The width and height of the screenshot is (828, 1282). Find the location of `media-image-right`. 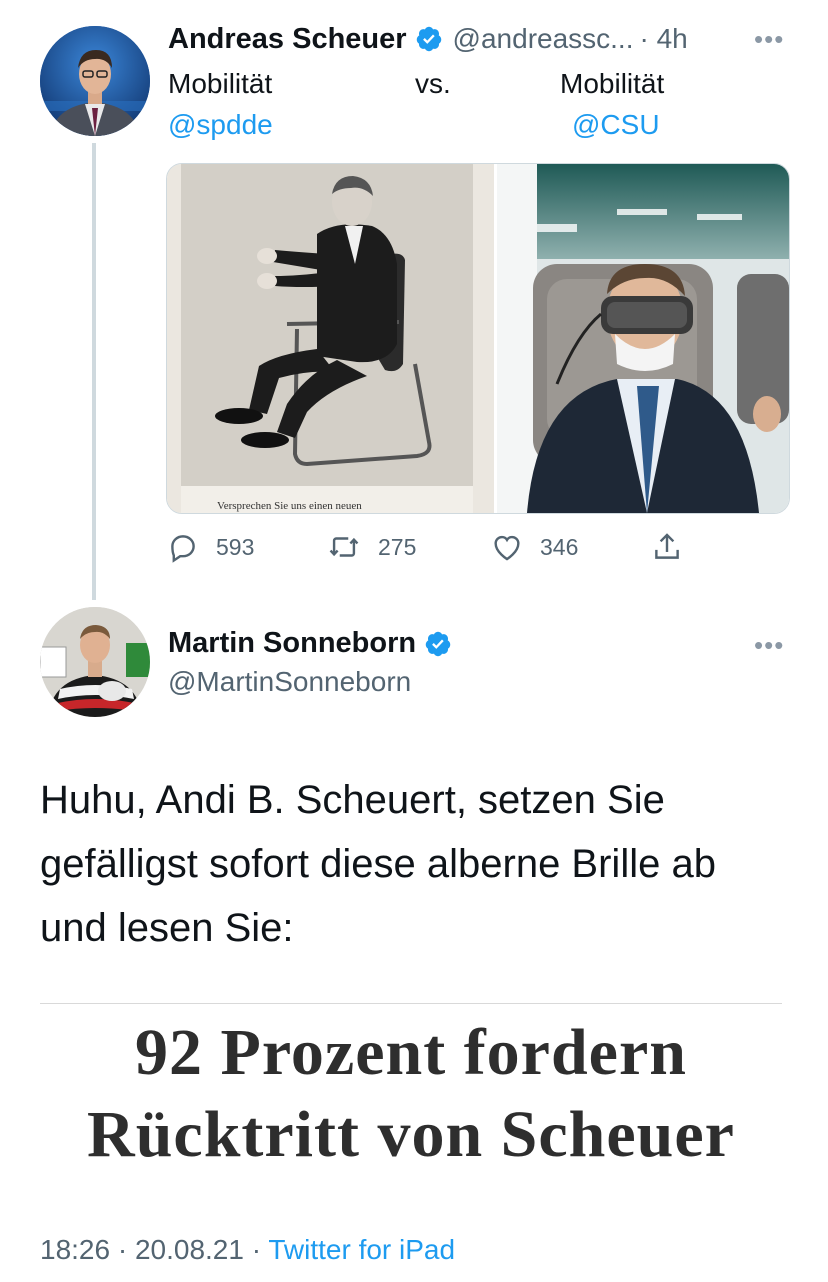

media-image-right is located at coordinates (643, 338).